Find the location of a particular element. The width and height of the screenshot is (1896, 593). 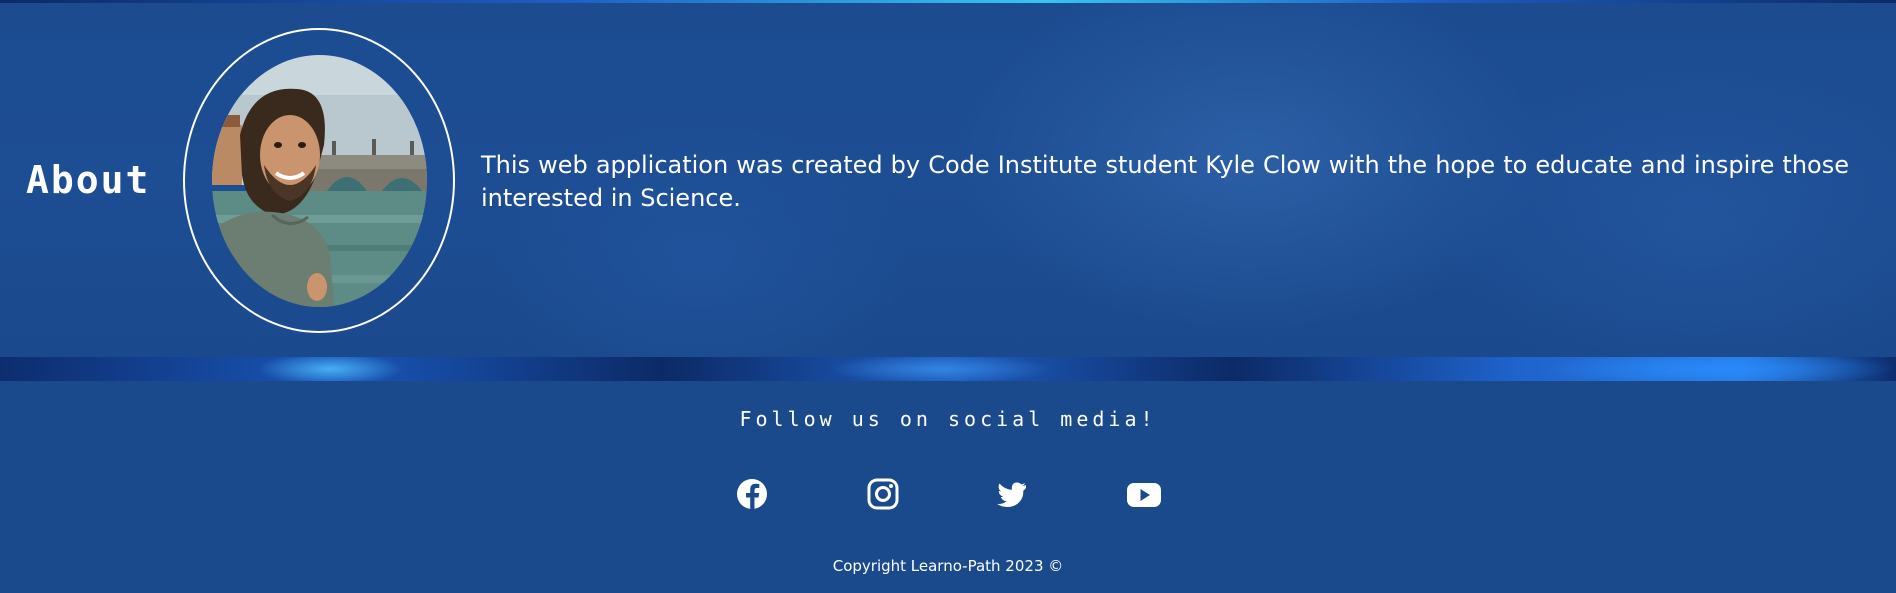

decorative-wave-band is located at coordinates (948, 369).